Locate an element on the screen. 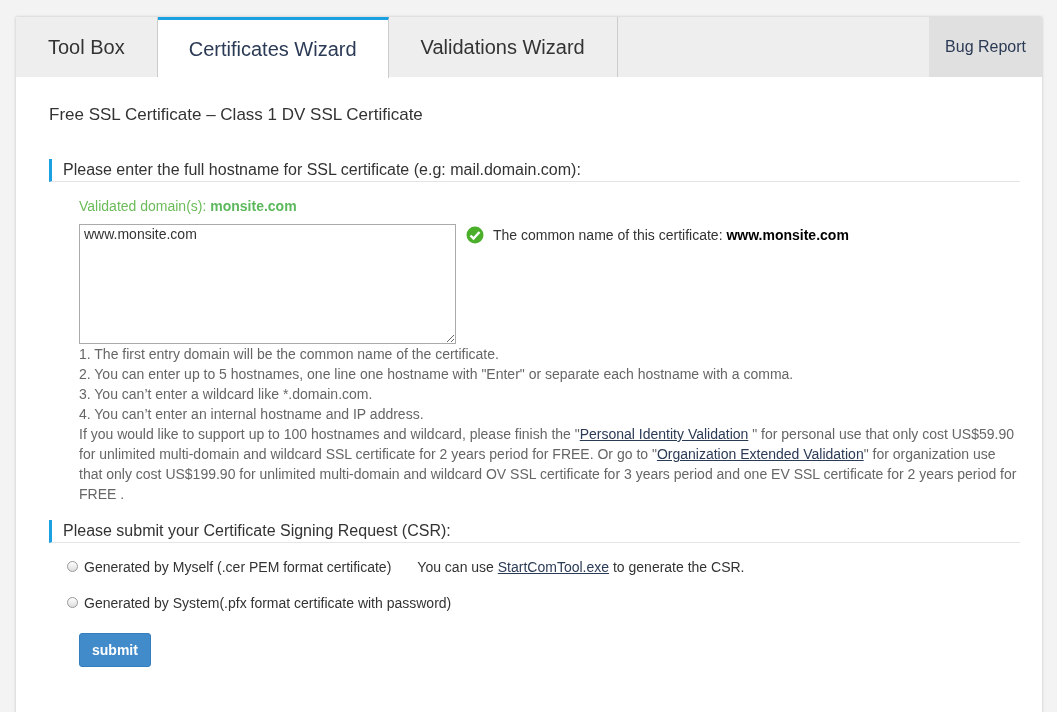  common-name-text: The common name of this certificate: www.monsite.com is located at coordinates (671, 235).